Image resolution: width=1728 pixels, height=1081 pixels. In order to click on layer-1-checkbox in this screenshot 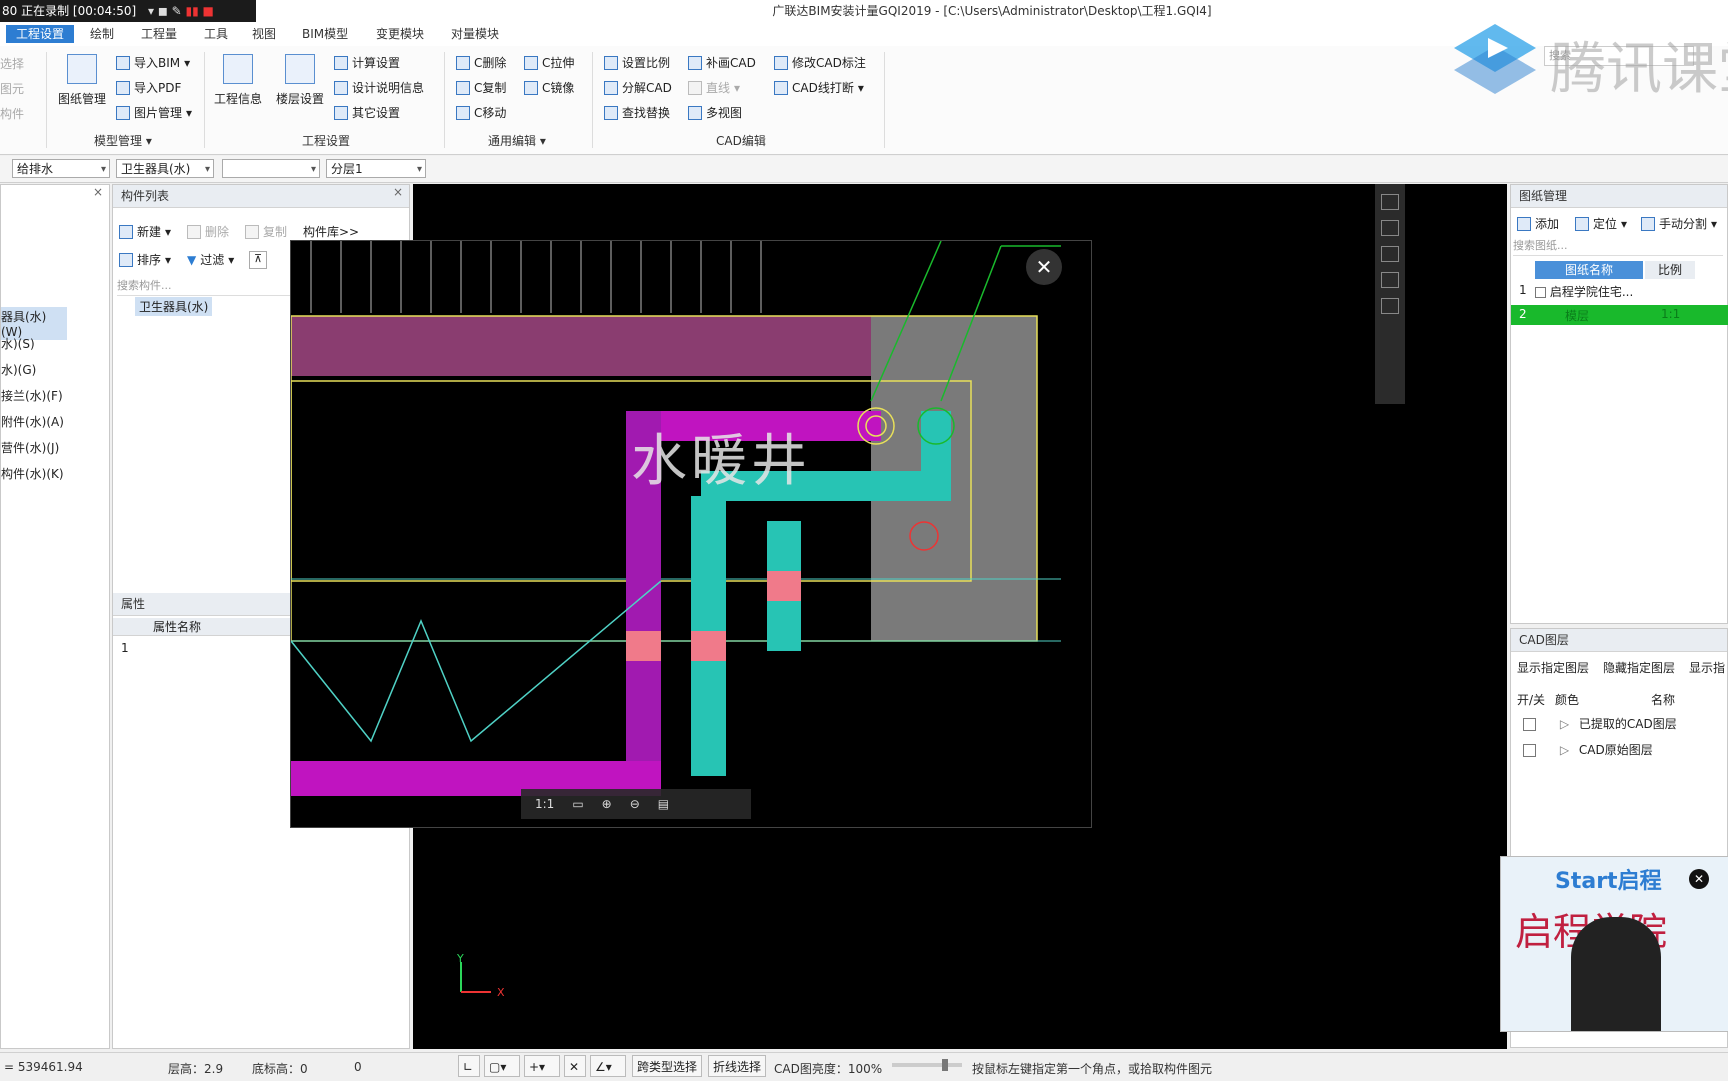, I will do `click(1529, 724)`.